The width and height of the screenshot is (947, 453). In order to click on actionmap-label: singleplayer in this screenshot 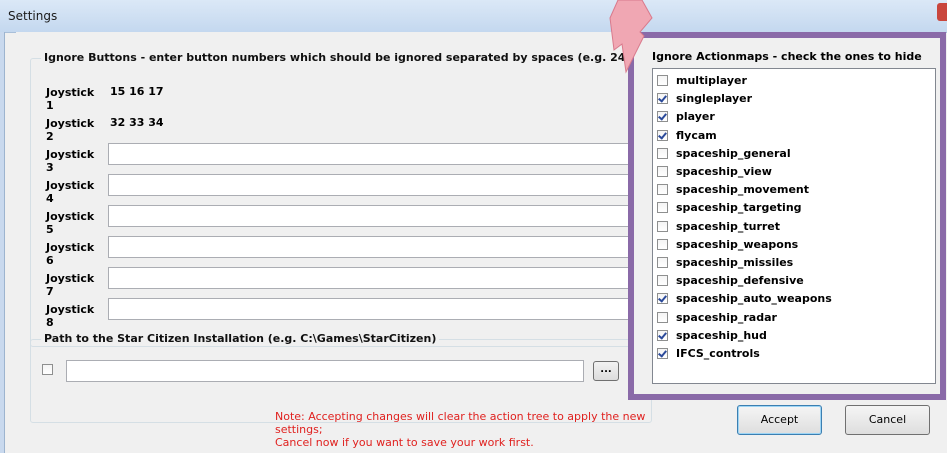, I will do `click(714, 99)`.